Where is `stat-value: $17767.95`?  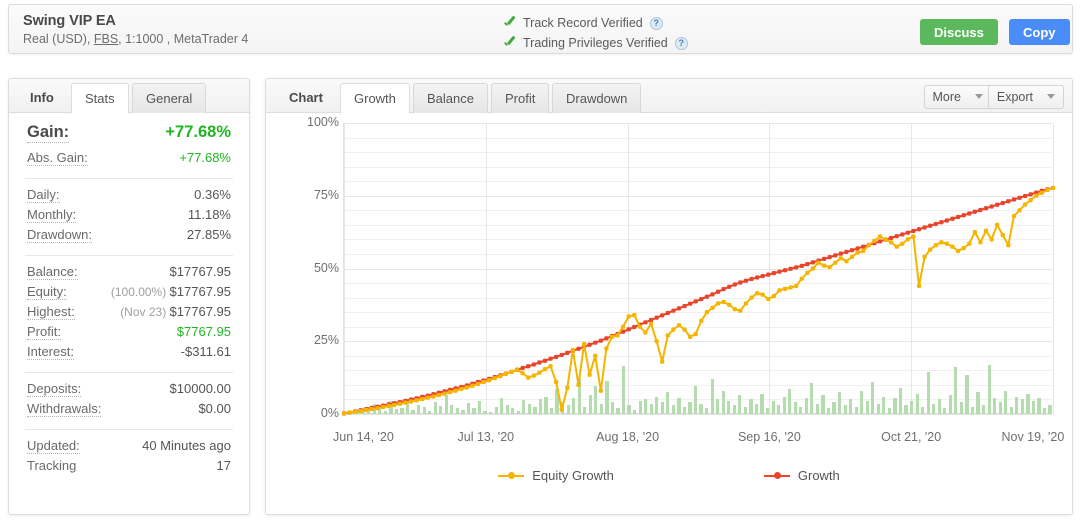 stat-value: $17767.95 is located at coordinates (200, 271).